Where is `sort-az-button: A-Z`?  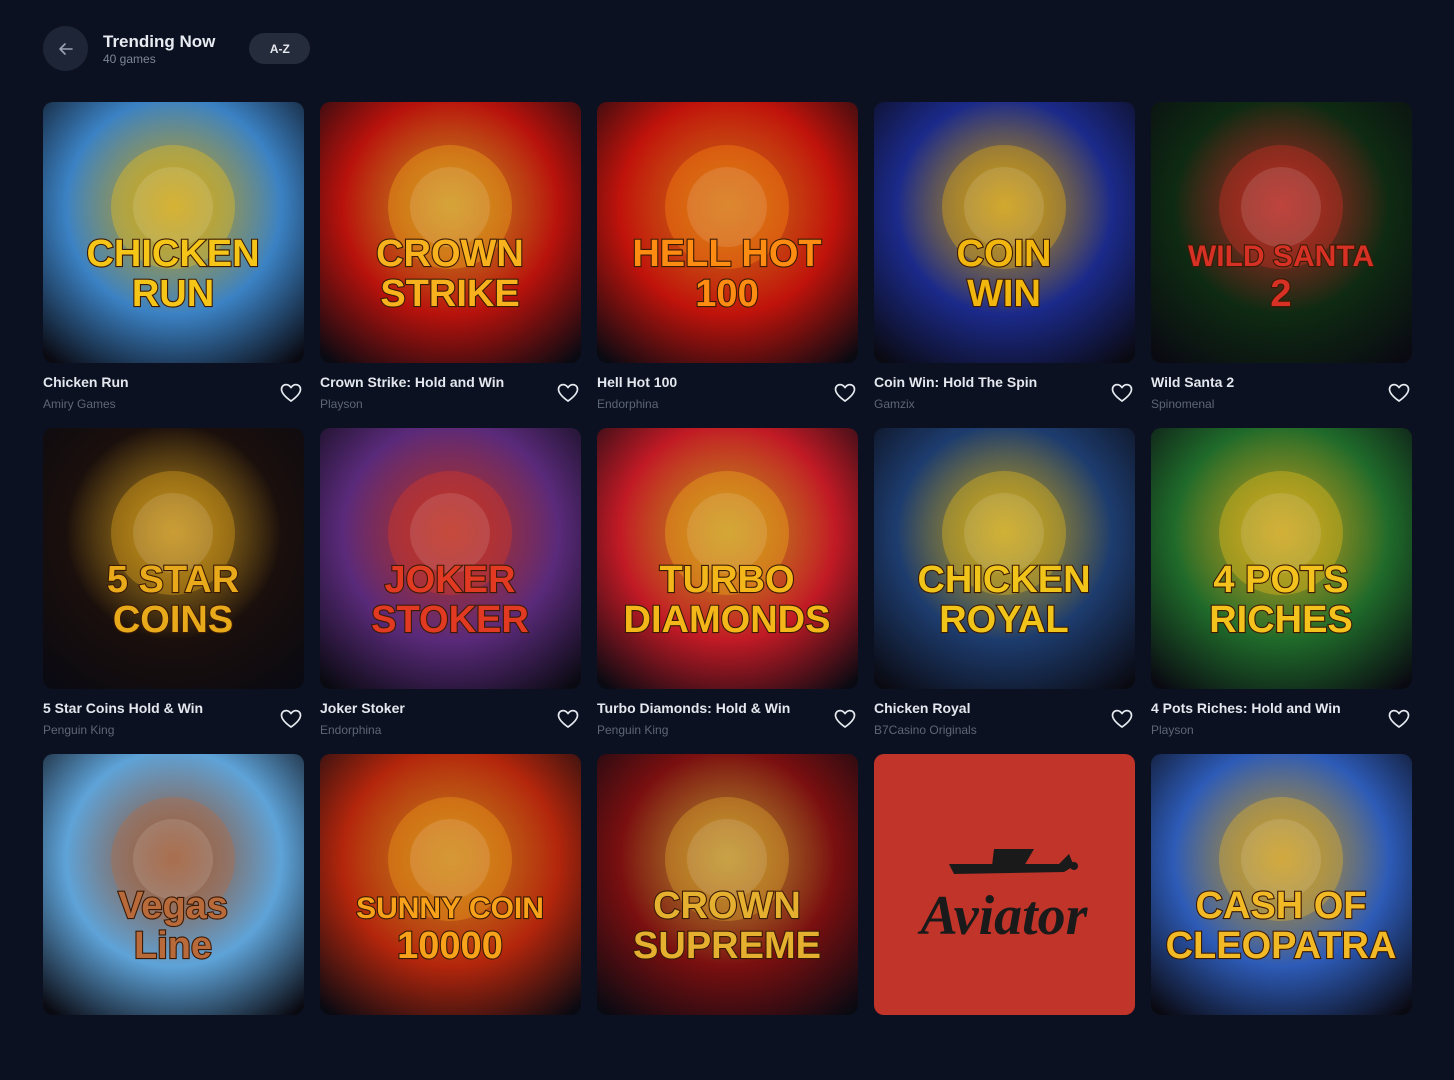
sort-az-button: A-Z is located at coordinates (280, 48).